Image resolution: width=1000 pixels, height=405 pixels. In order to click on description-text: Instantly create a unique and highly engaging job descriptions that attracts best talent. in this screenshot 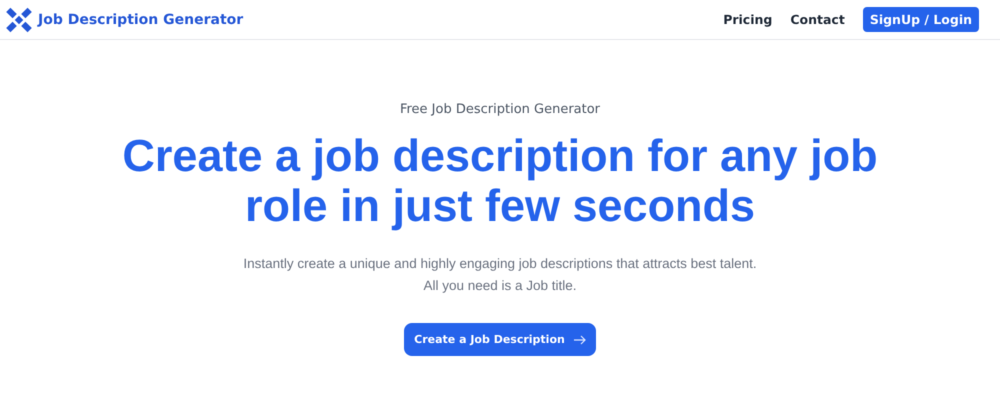, I will do `click(500, 264)`.